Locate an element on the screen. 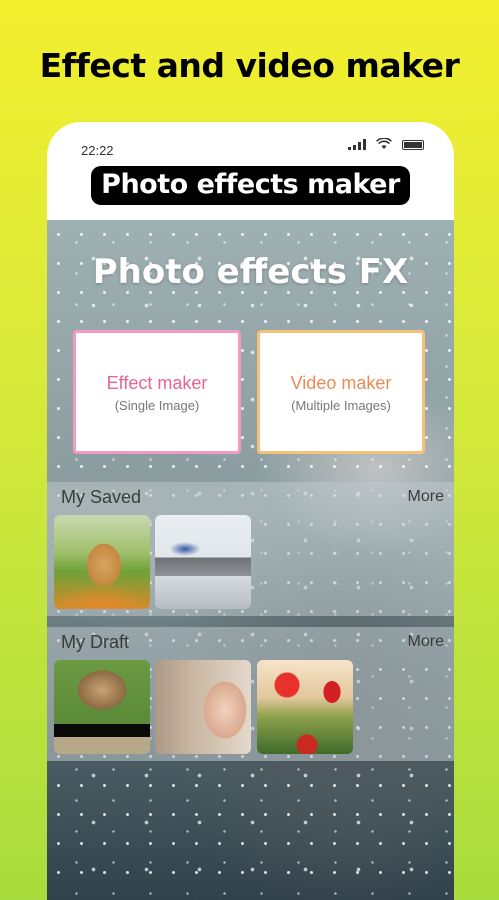 Image resolution: width=499 pixels, height=900 pixels. video-maker-subtitle: (Multiple Images) is located at coordinates (341, 405).